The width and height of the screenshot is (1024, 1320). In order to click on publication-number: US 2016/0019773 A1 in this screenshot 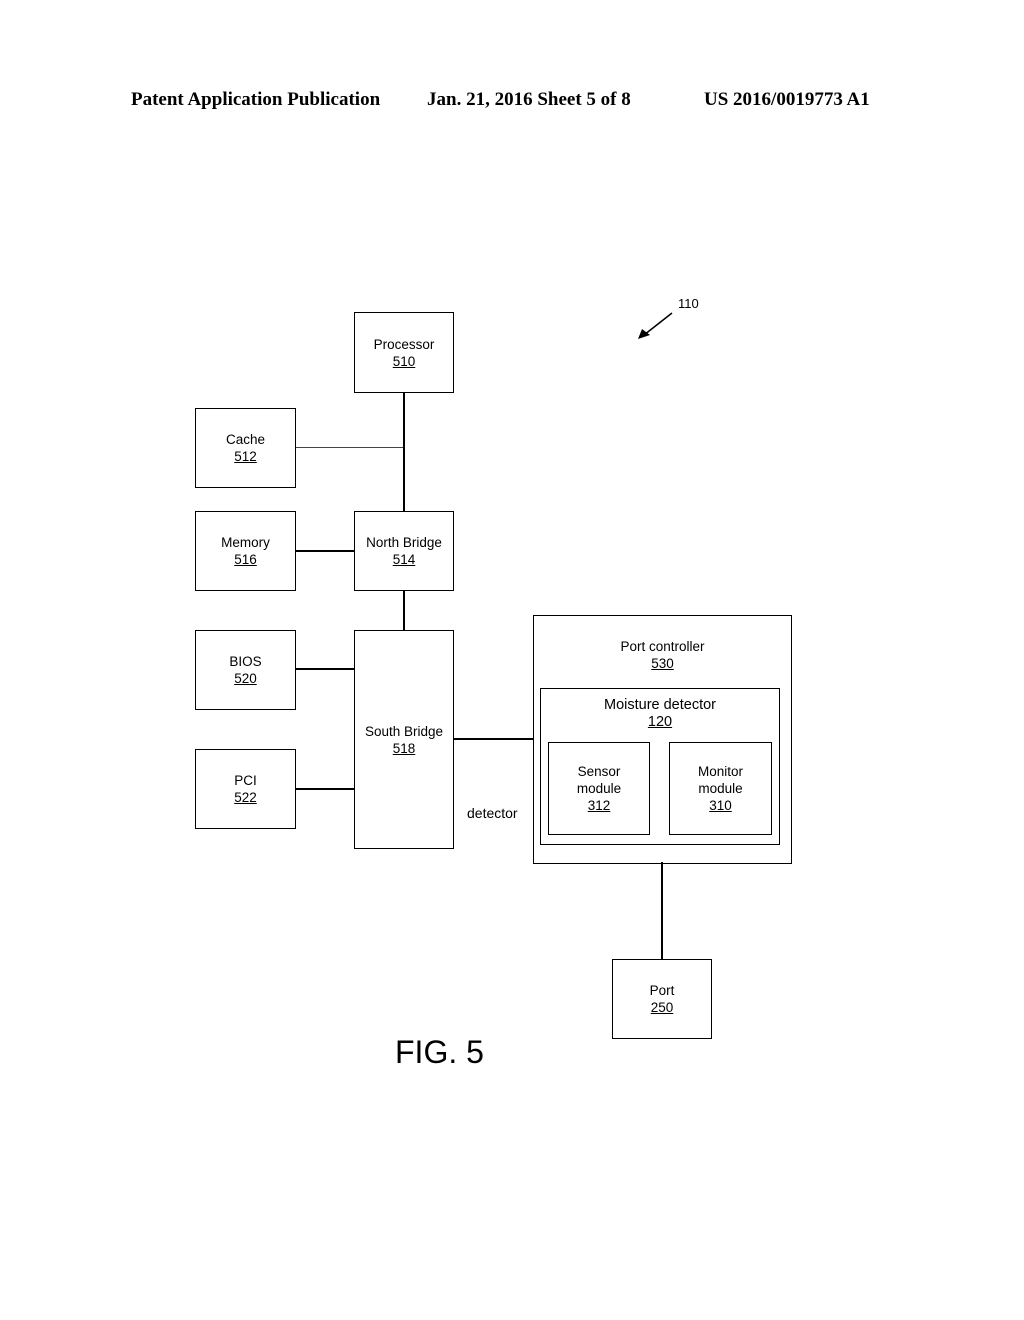, I will do `click(787, 99)`.